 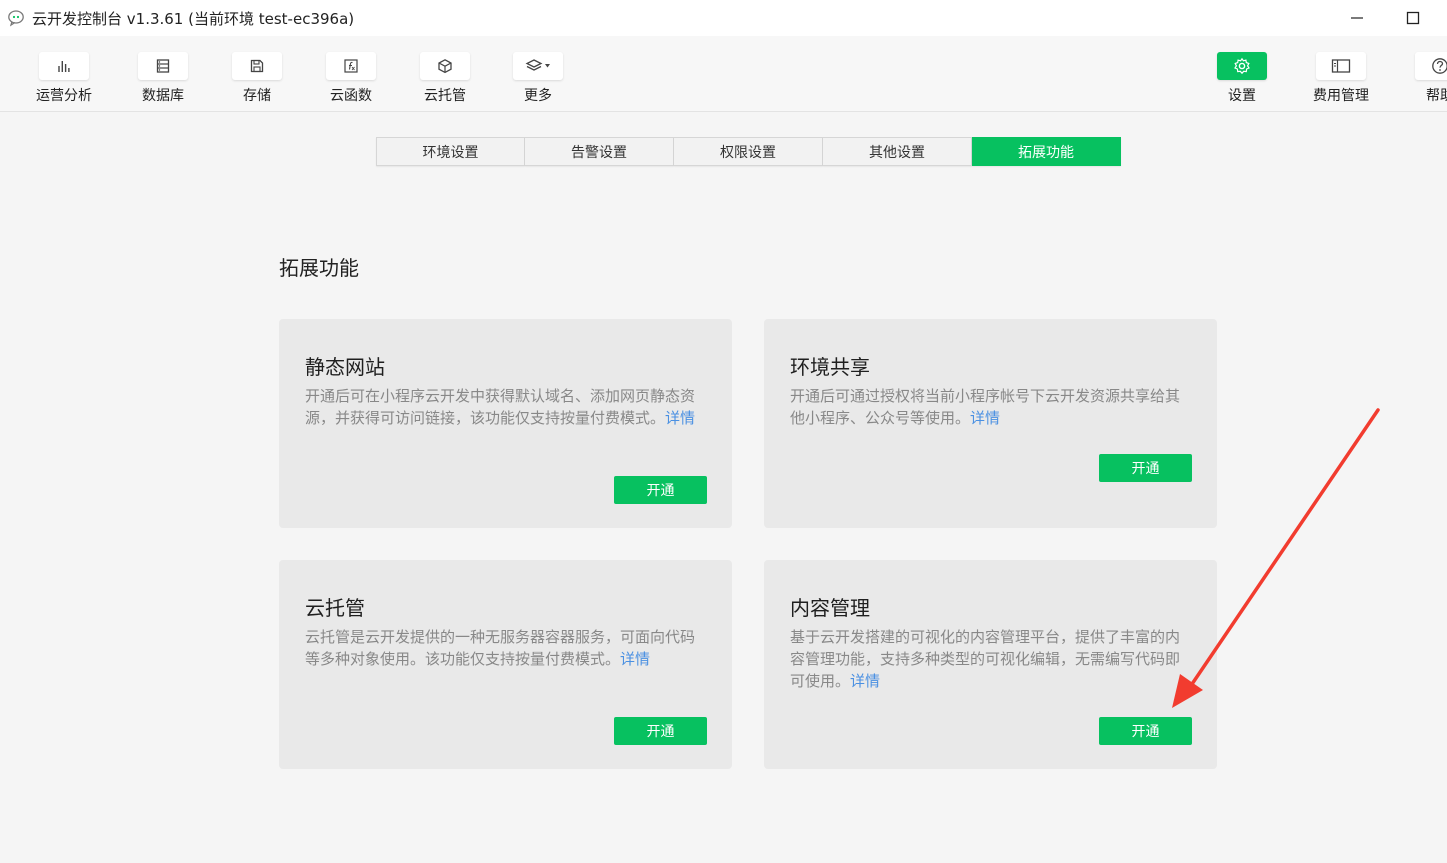 I want to click on minimize-button, so click(x=1357, y=18).